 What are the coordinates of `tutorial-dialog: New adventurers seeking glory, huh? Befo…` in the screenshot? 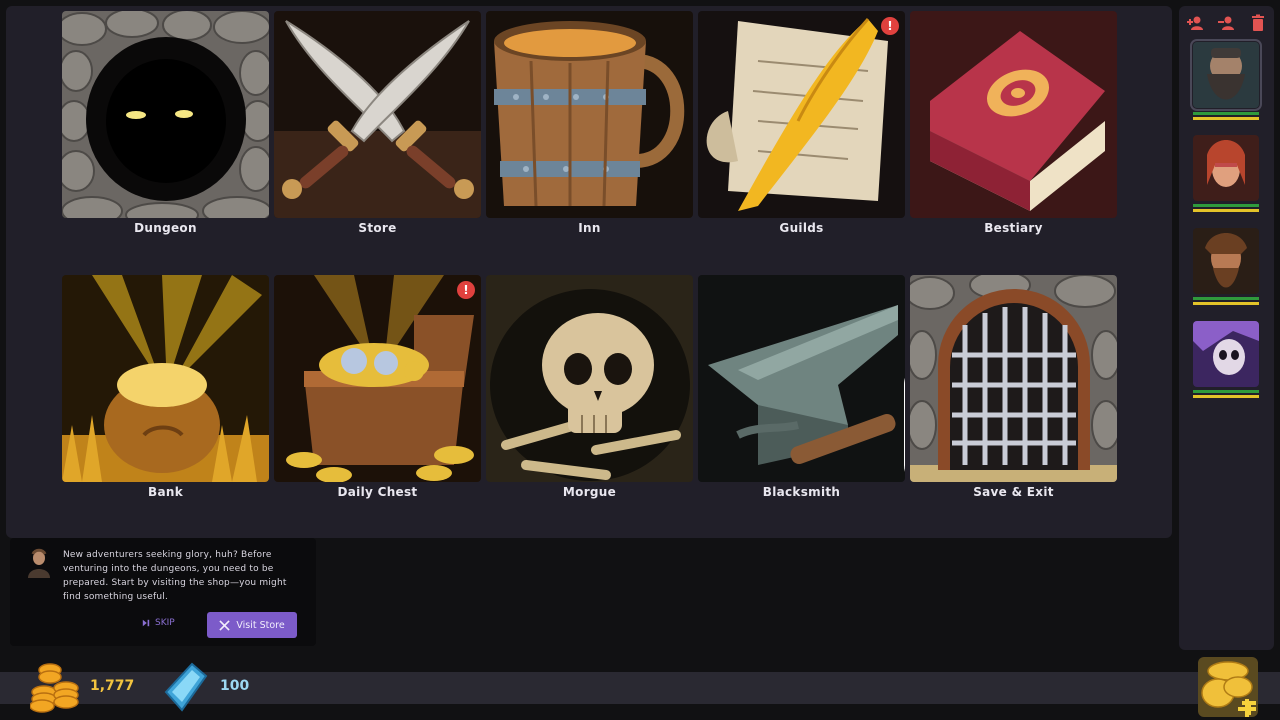 It's located at (163, 592).